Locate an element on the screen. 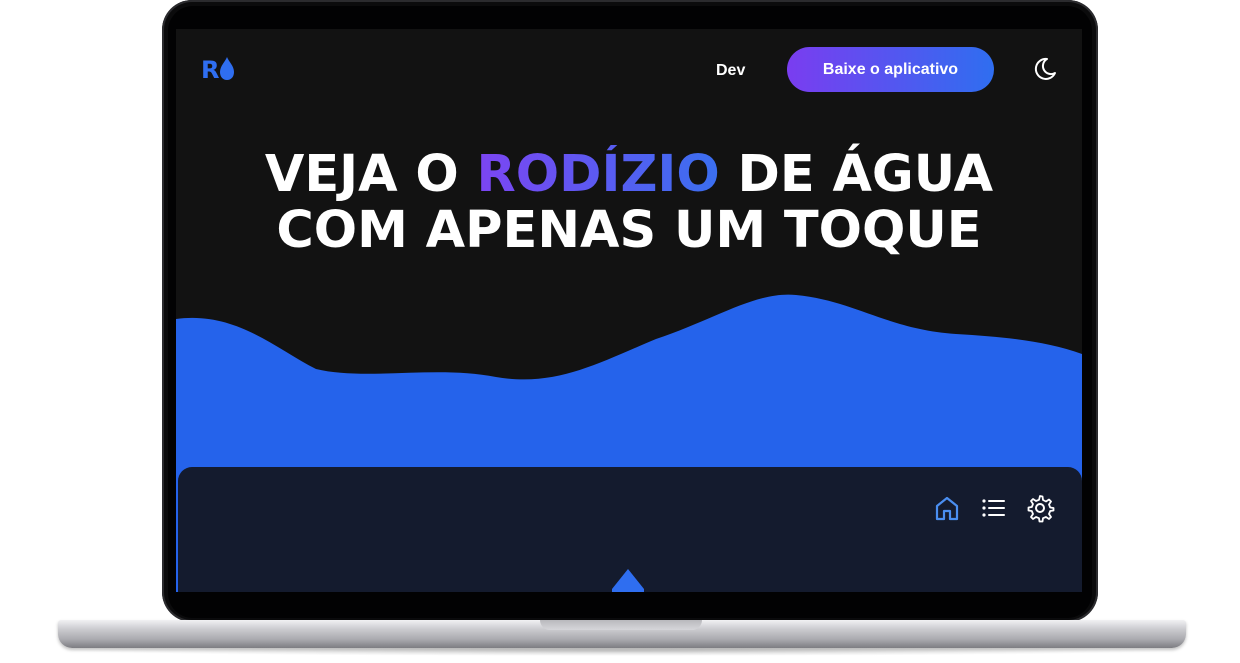  hero-text-after: DE ÁGUA is located at coordinates (865, 174).